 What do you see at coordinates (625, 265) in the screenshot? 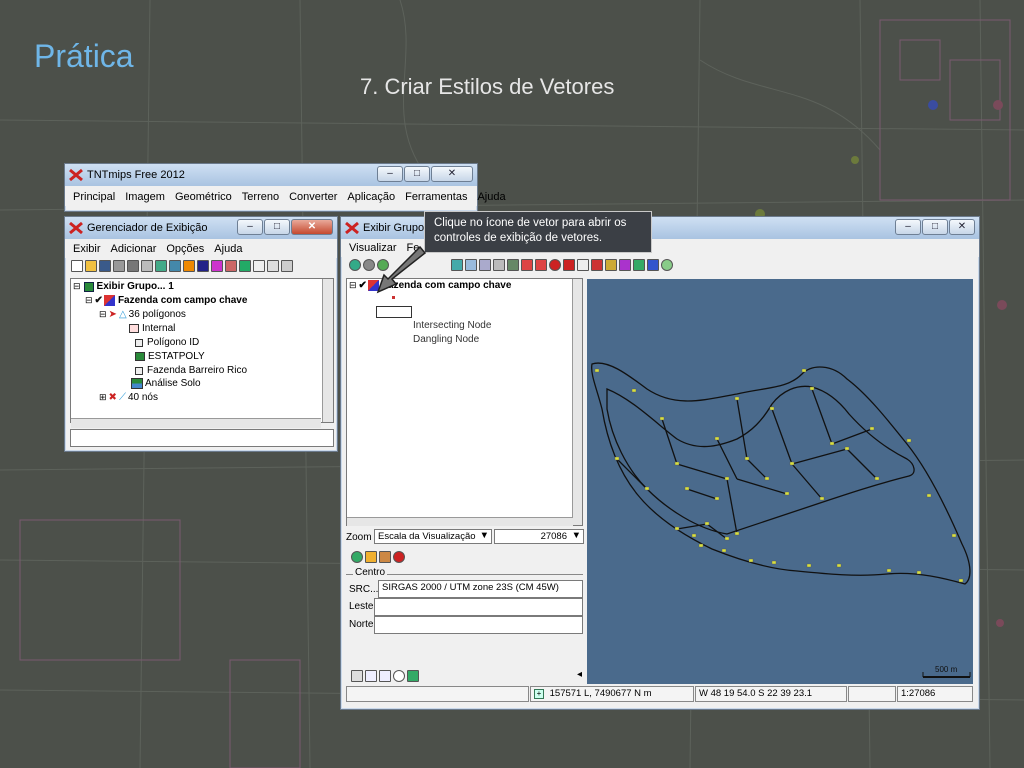
I see `style-icon` at bounding box center [625, 265].